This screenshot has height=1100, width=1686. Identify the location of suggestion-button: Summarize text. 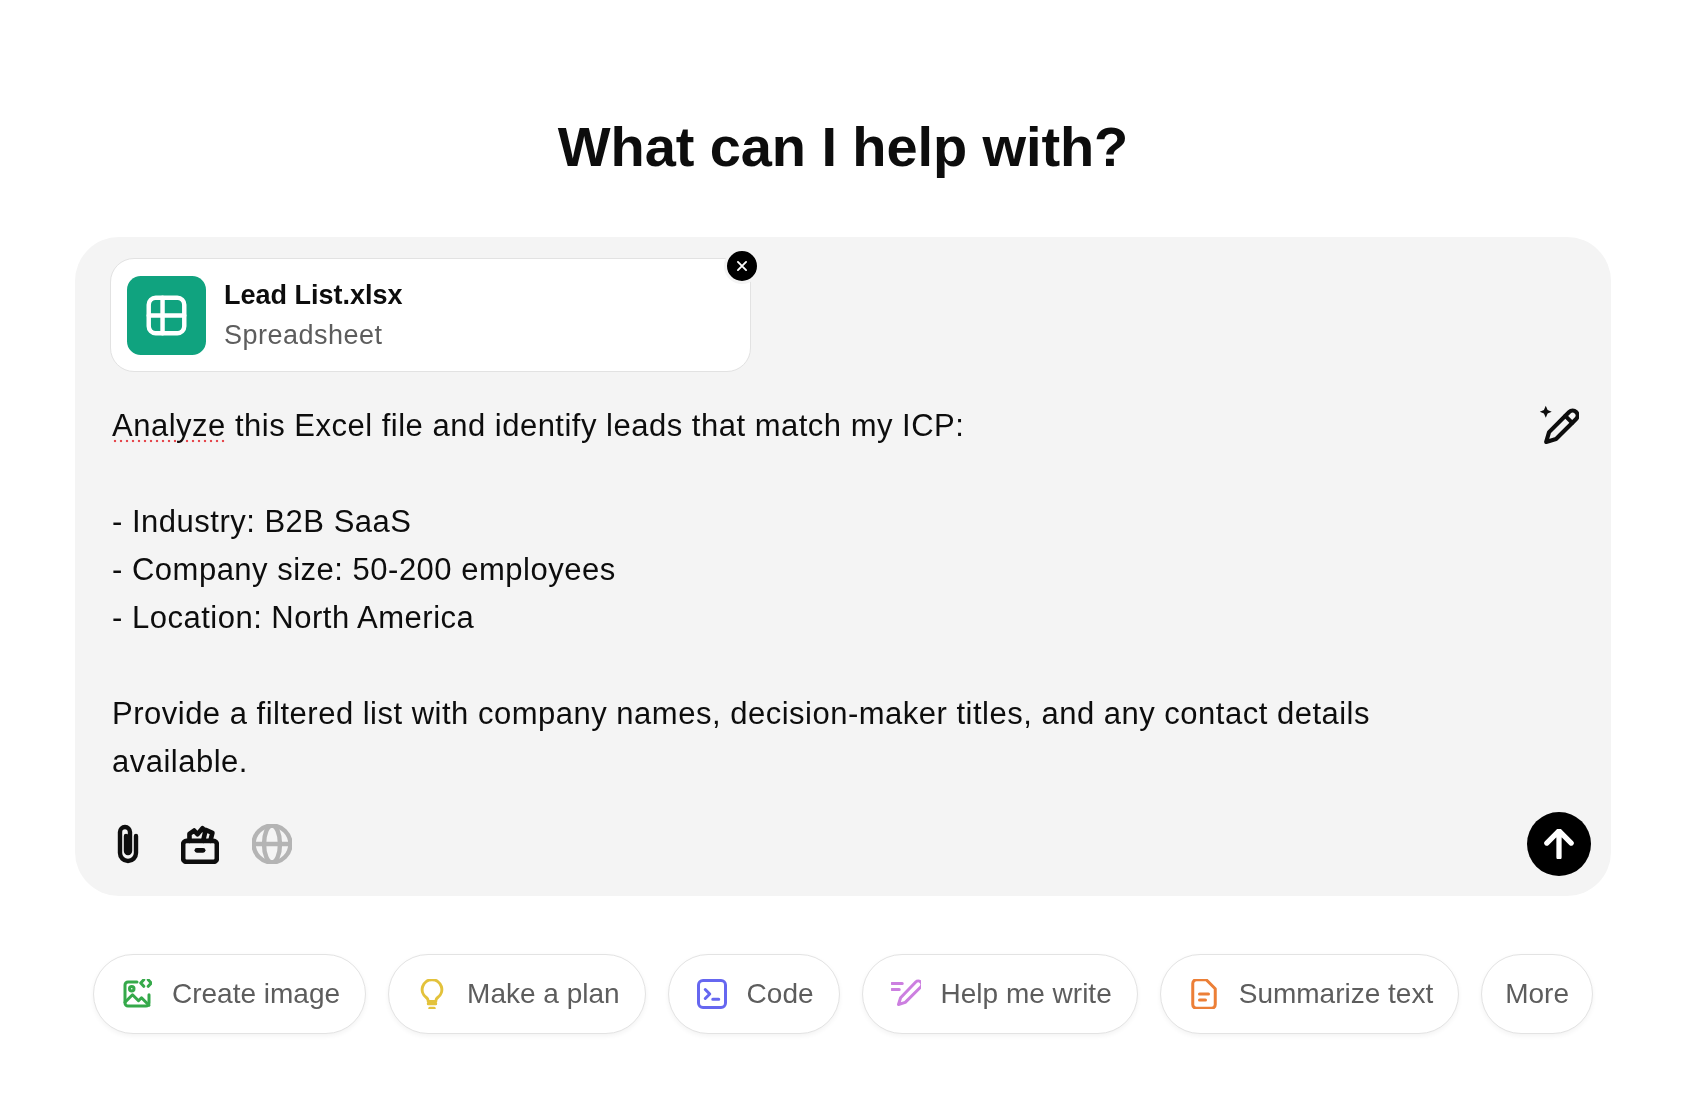
(1309, 994).